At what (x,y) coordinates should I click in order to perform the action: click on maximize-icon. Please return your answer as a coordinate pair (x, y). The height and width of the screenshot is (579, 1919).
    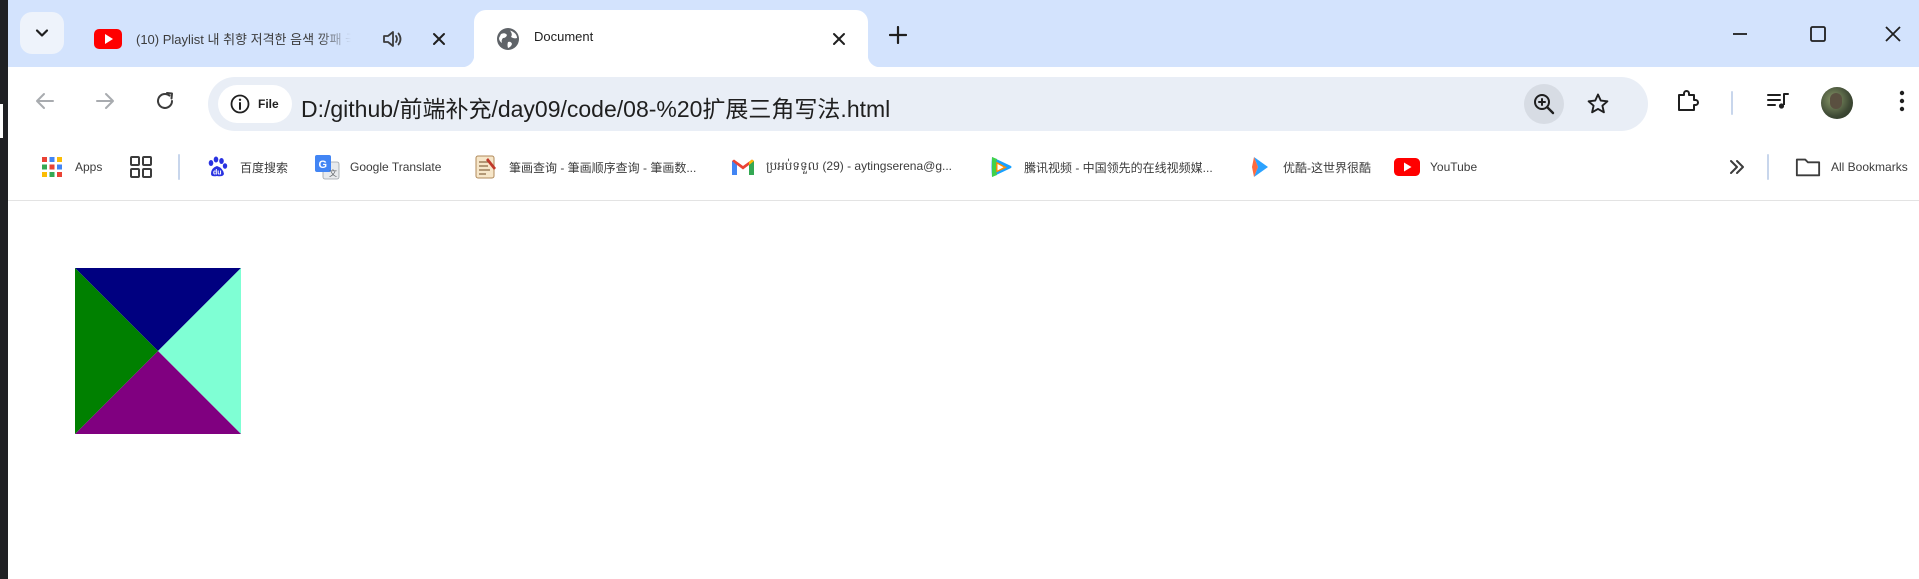
    Looking at the image, I should click on (1818, 34).